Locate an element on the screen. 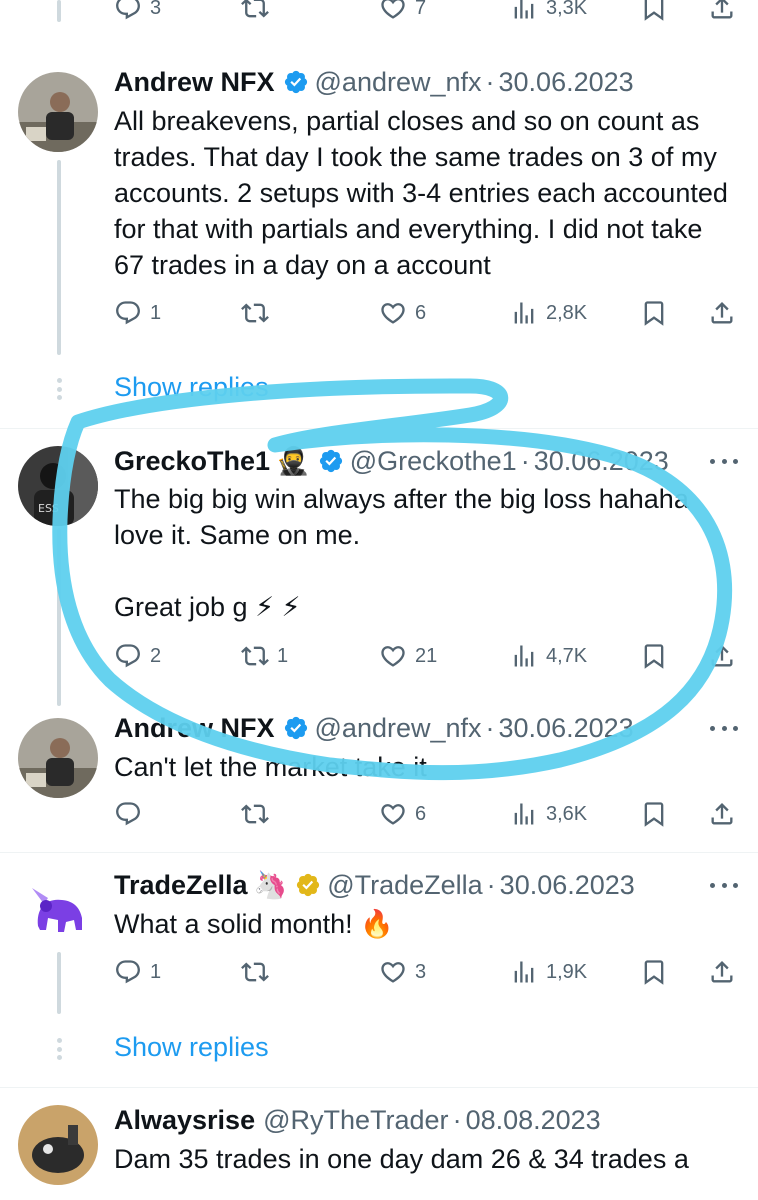 This screenshot has width=758, height=1200. views-button: 3,6K is located at coordinates (548, 814).